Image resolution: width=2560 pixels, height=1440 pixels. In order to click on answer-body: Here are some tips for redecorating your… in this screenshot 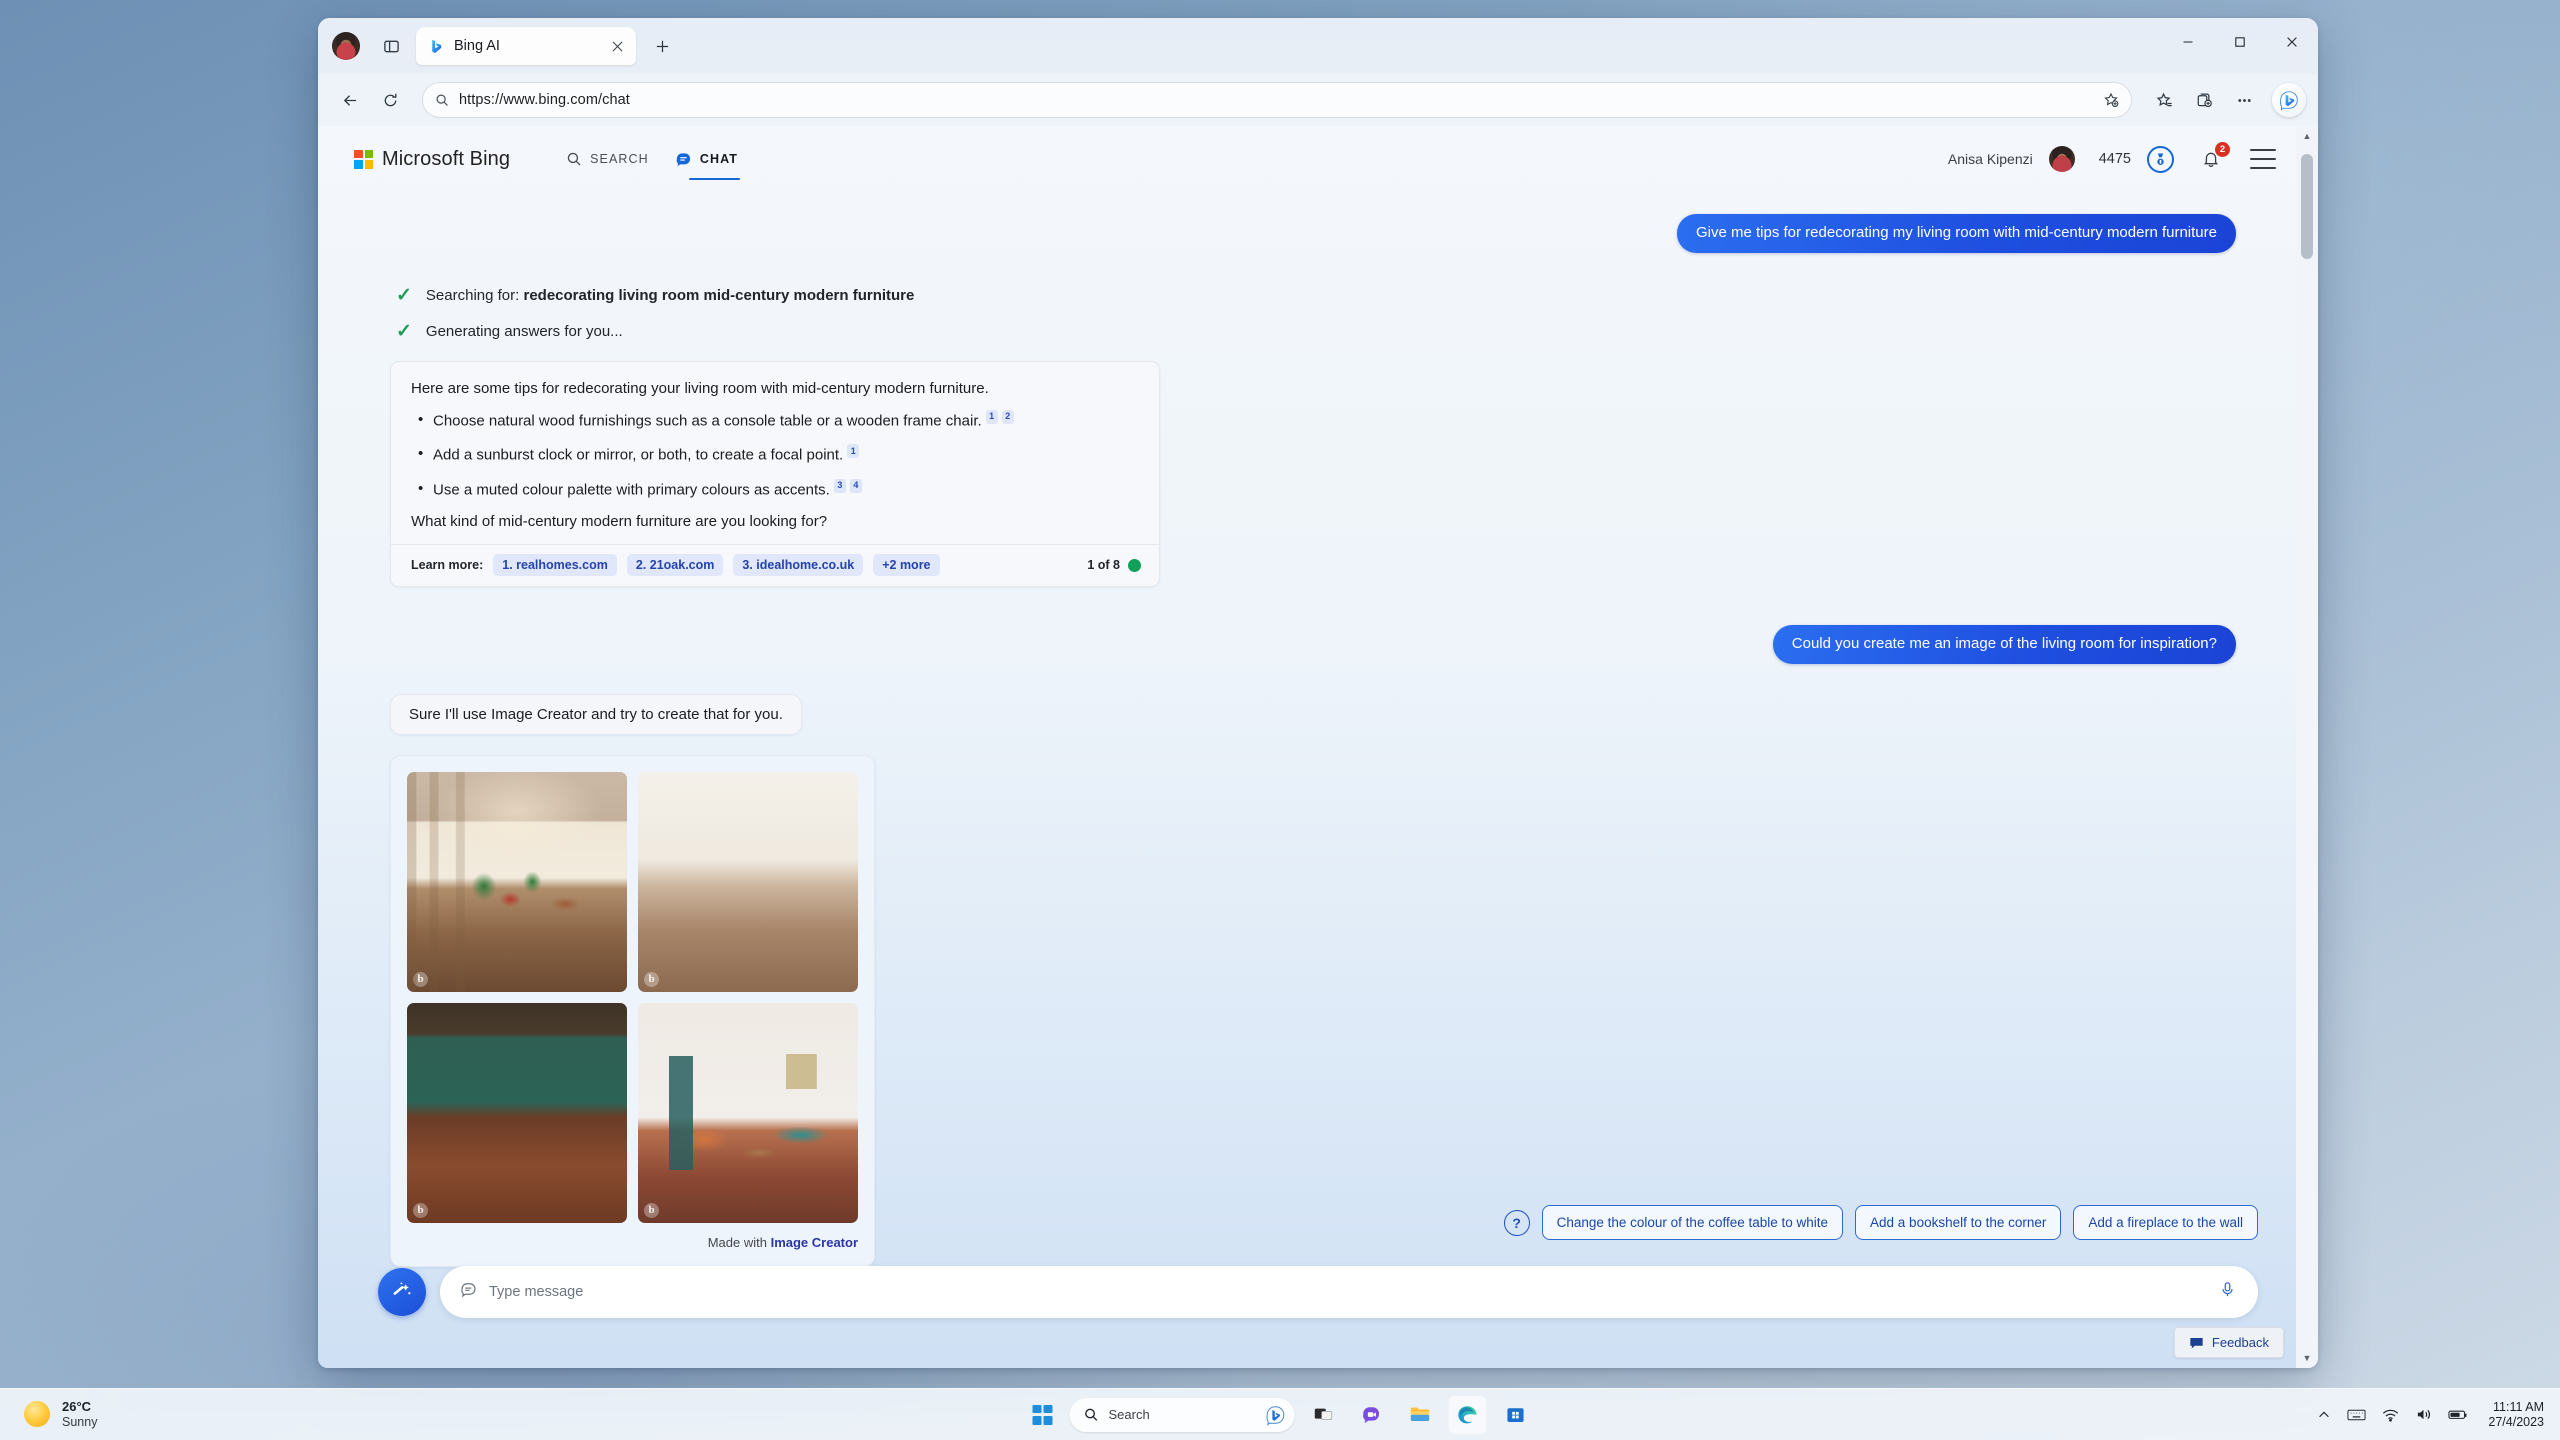, I will do `click(775, 453)`.